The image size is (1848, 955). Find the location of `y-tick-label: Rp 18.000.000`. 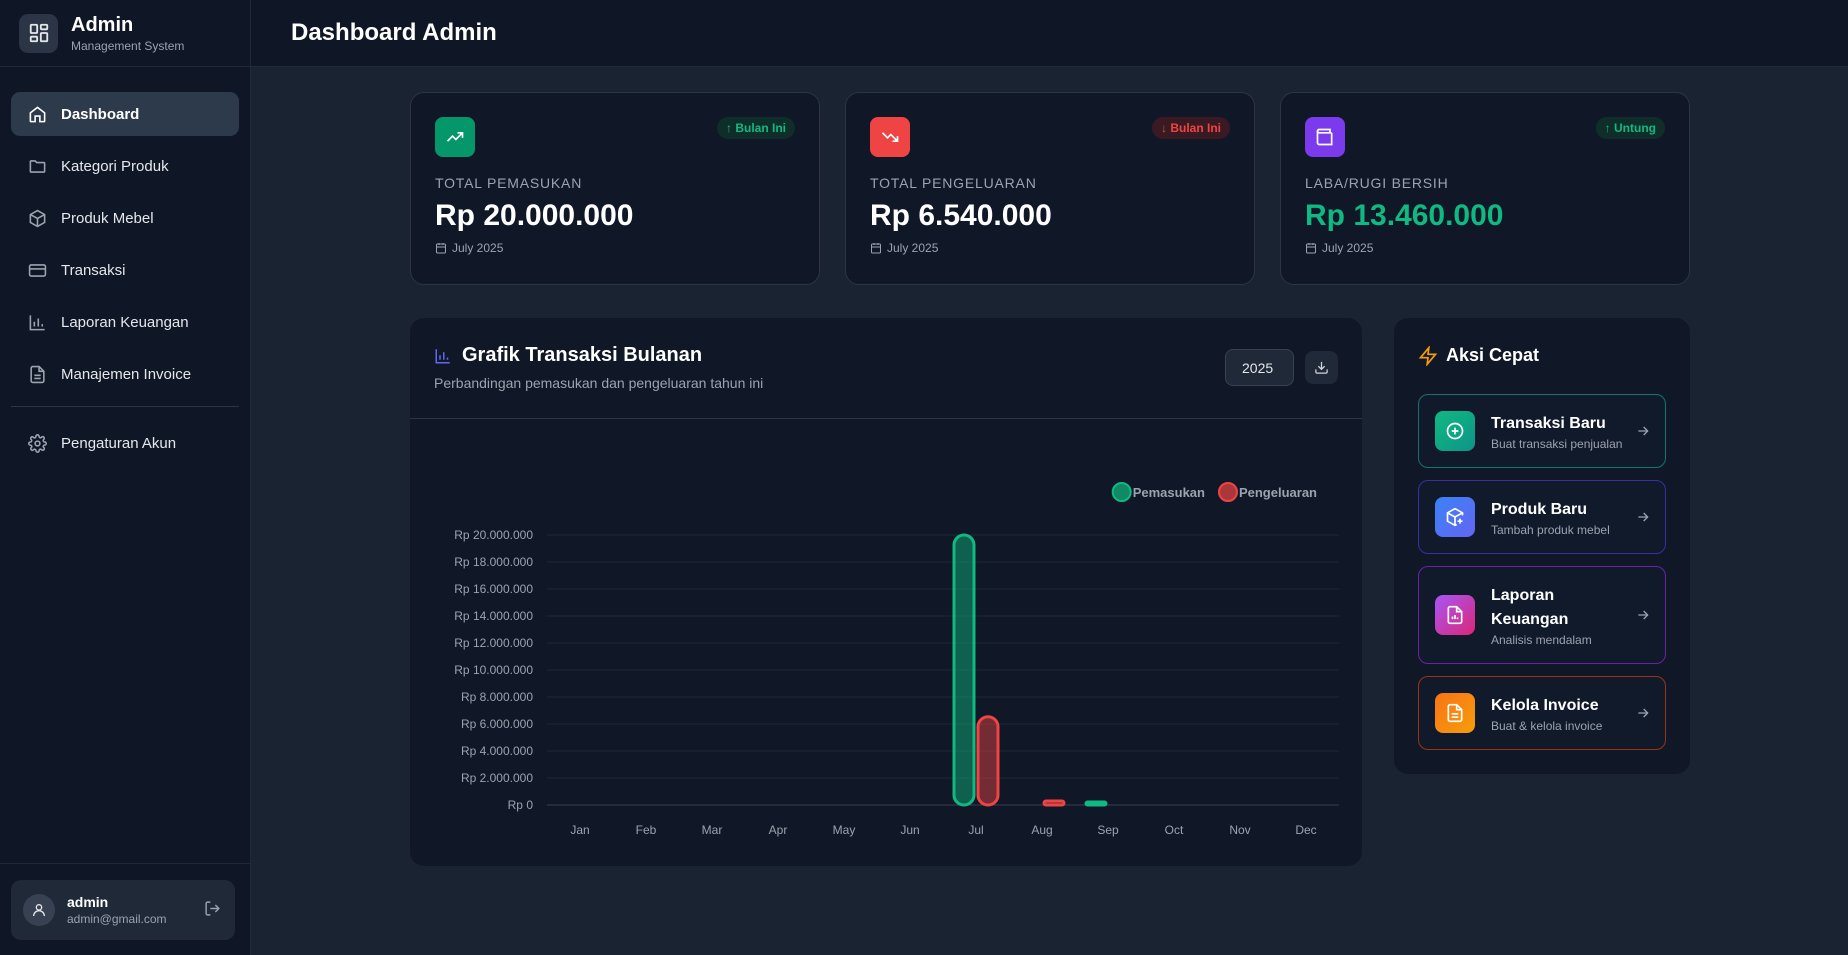

y-tick-label: Rp 18.000.000 is located at coordinates (493, 562).